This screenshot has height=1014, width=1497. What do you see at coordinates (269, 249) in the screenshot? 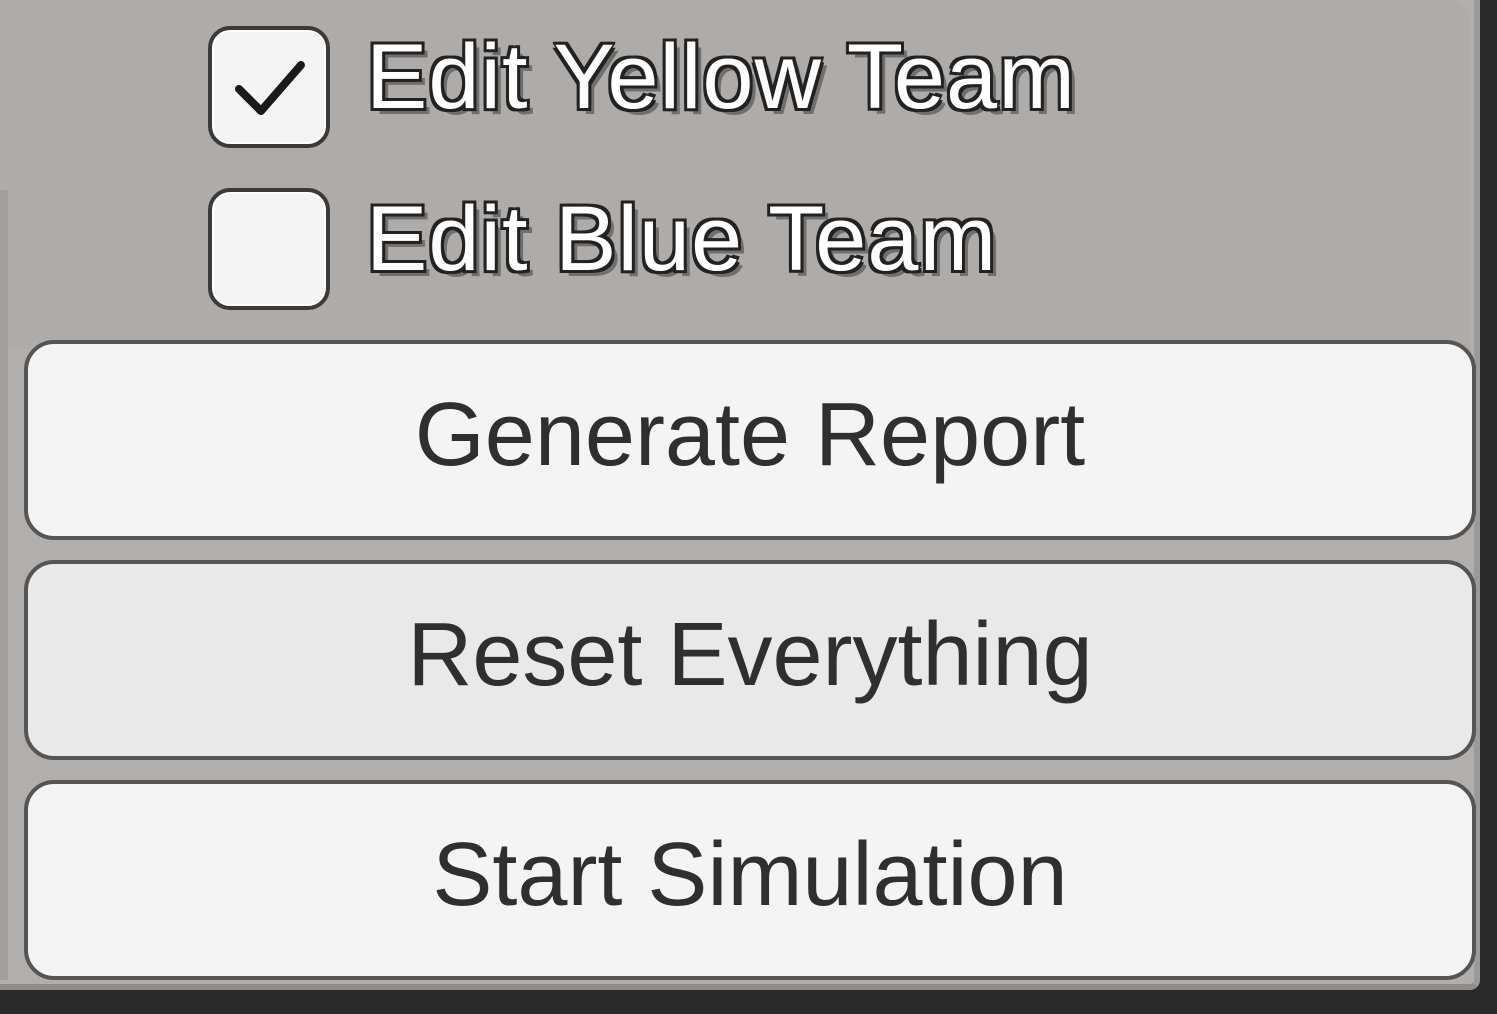
I see `edit-blue-team-checkbox` at bounding box center [269, 249].